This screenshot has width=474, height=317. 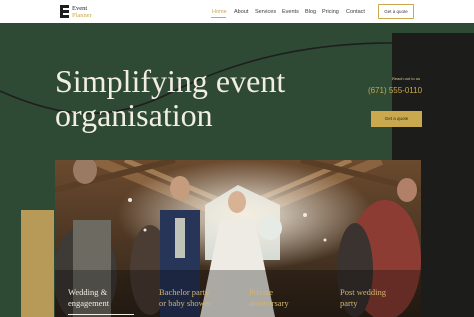 What do you see at coordinates (396, 11) in the screenshot?
I see `nav-get-quote-button: Get a quote` at bounding box center [396, 11].